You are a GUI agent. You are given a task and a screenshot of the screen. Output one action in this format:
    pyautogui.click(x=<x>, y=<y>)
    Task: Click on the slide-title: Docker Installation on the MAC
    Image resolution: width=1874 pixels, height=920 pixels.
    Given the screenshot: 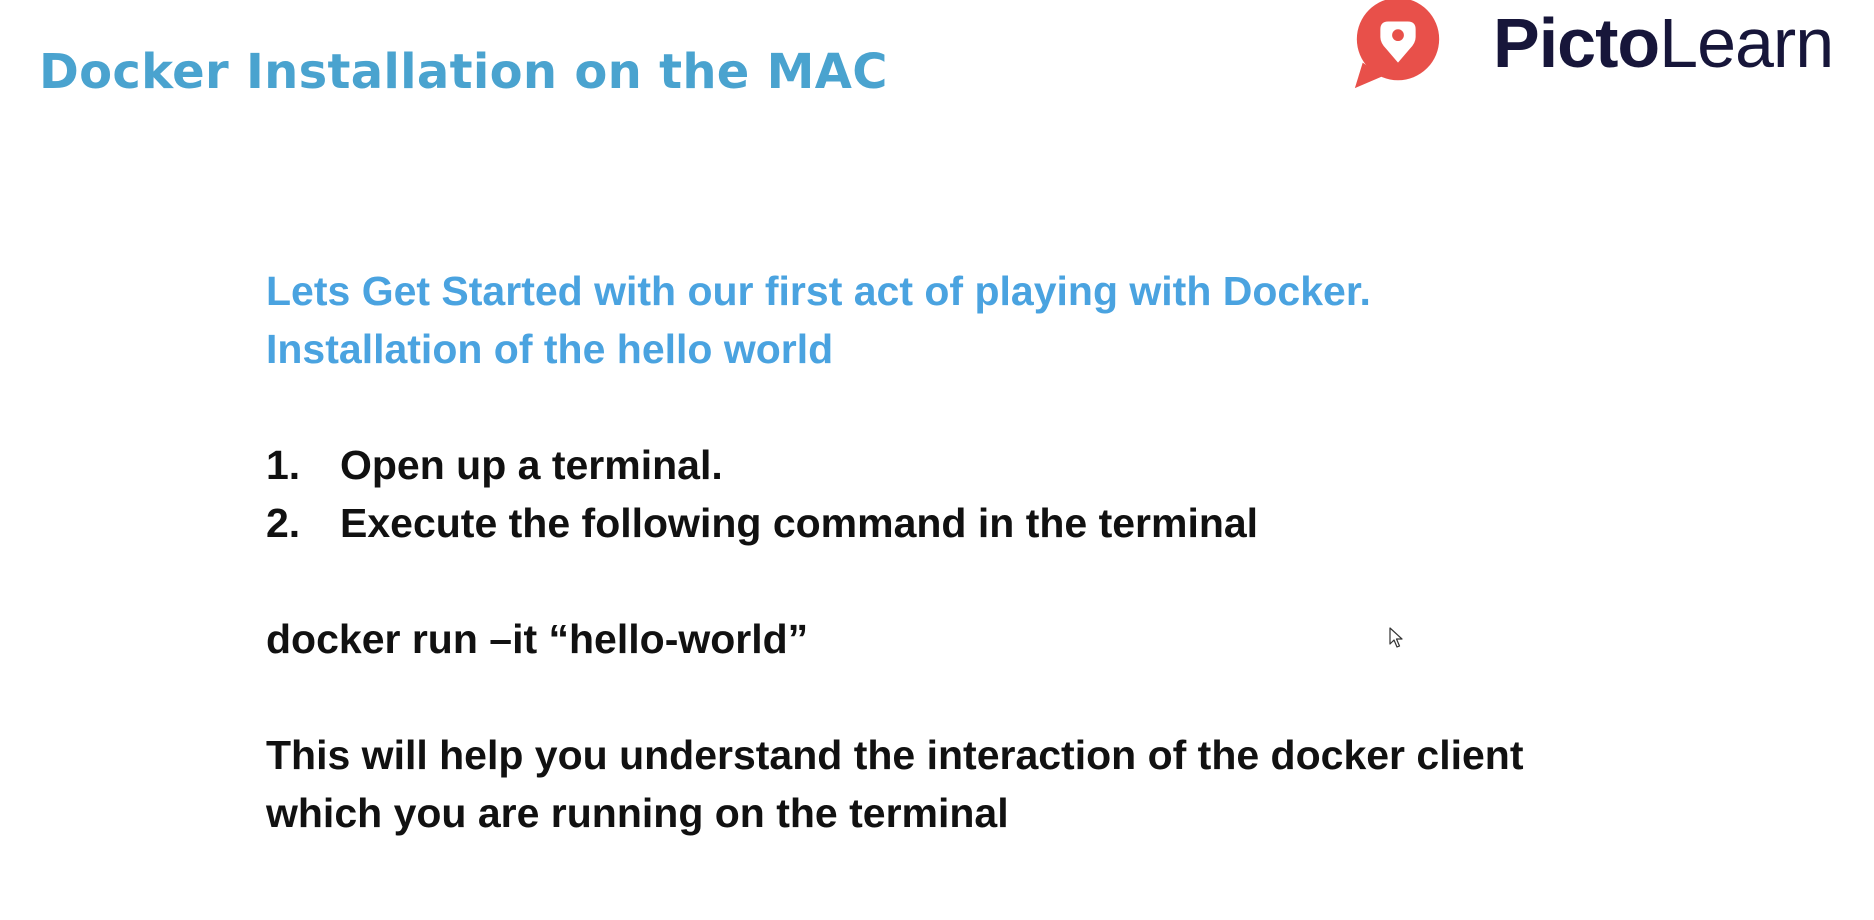 What is the action you would take?
    pyautogui.click(x=463, y=72)
    